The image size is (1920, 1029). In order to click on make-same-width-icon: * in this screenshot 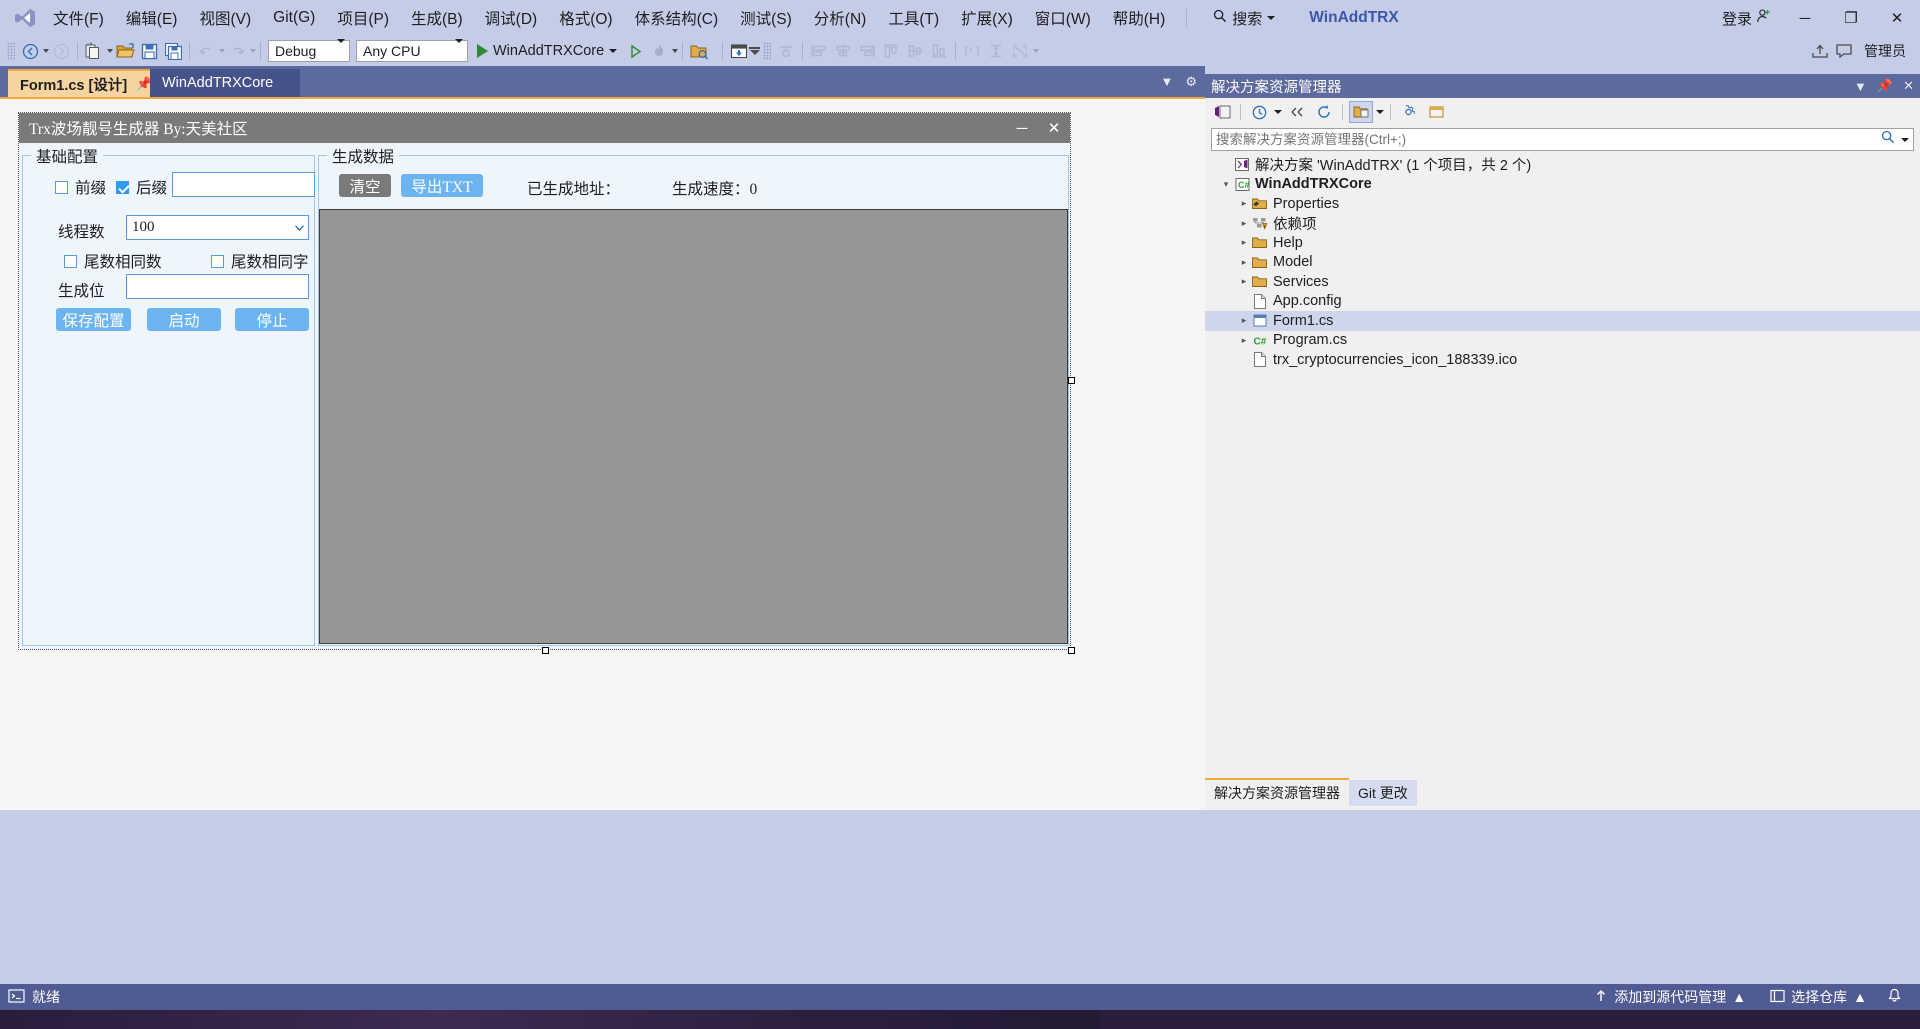, I will do `click(972, 51)`.